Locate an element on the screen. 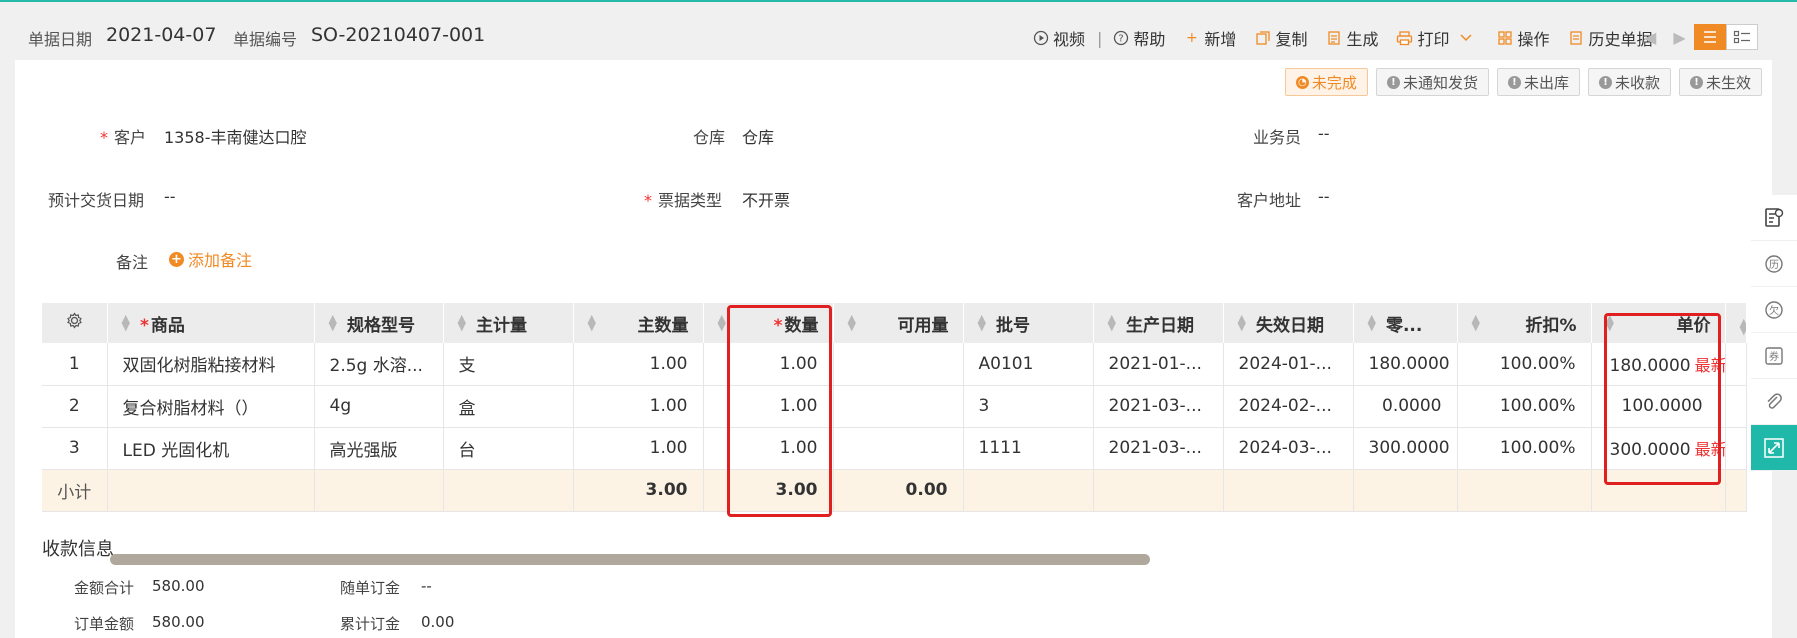 This screenshot has width=1797, height=638. plus-circle-icon: + is located at coordinates (176, 259).